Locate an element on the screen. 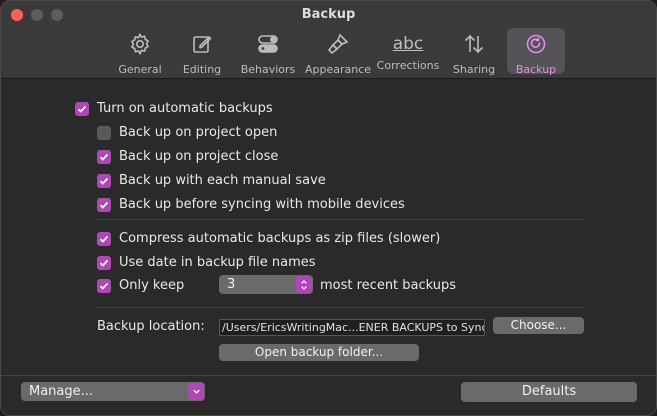 The image size is (657, 416). window-title: Backup is located at coordinates (328, 14).